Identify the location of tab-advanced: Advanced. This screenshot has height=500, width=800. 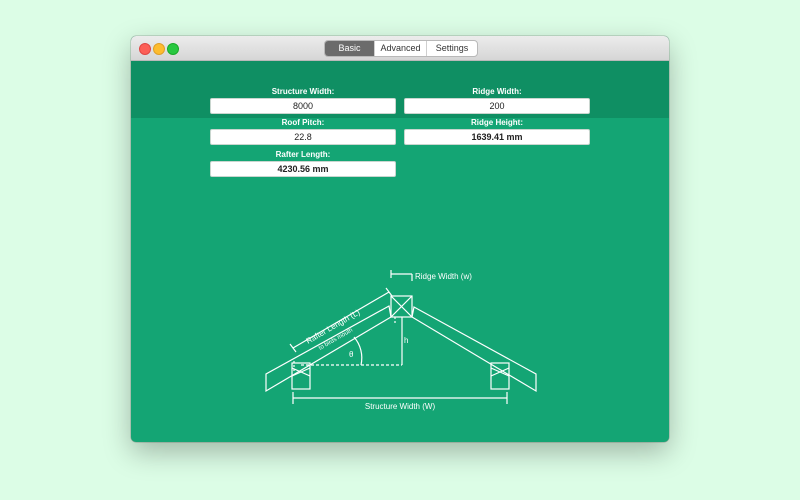
(401, 48).